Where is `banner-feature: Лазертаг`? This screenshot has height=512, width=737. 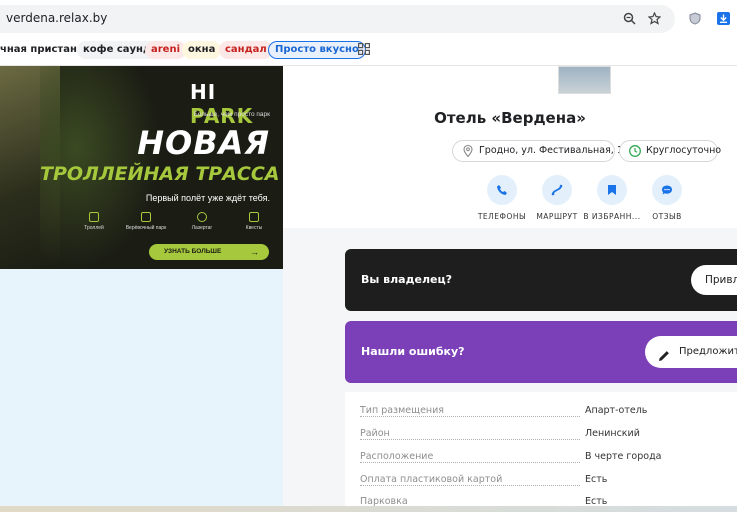 banner-feature: Лазертаг is located at coordinates (202, 221).